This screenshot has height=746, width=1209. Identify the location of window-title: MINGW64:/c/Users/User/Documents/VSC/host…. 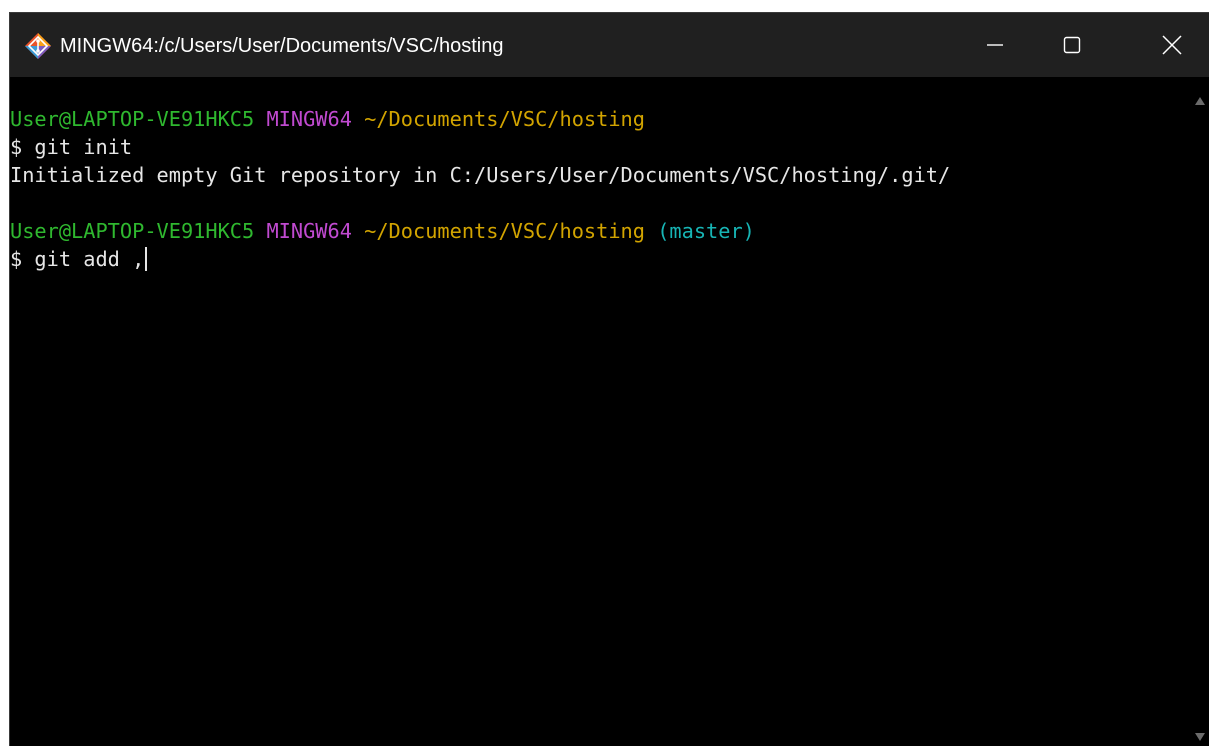
(282, 46).